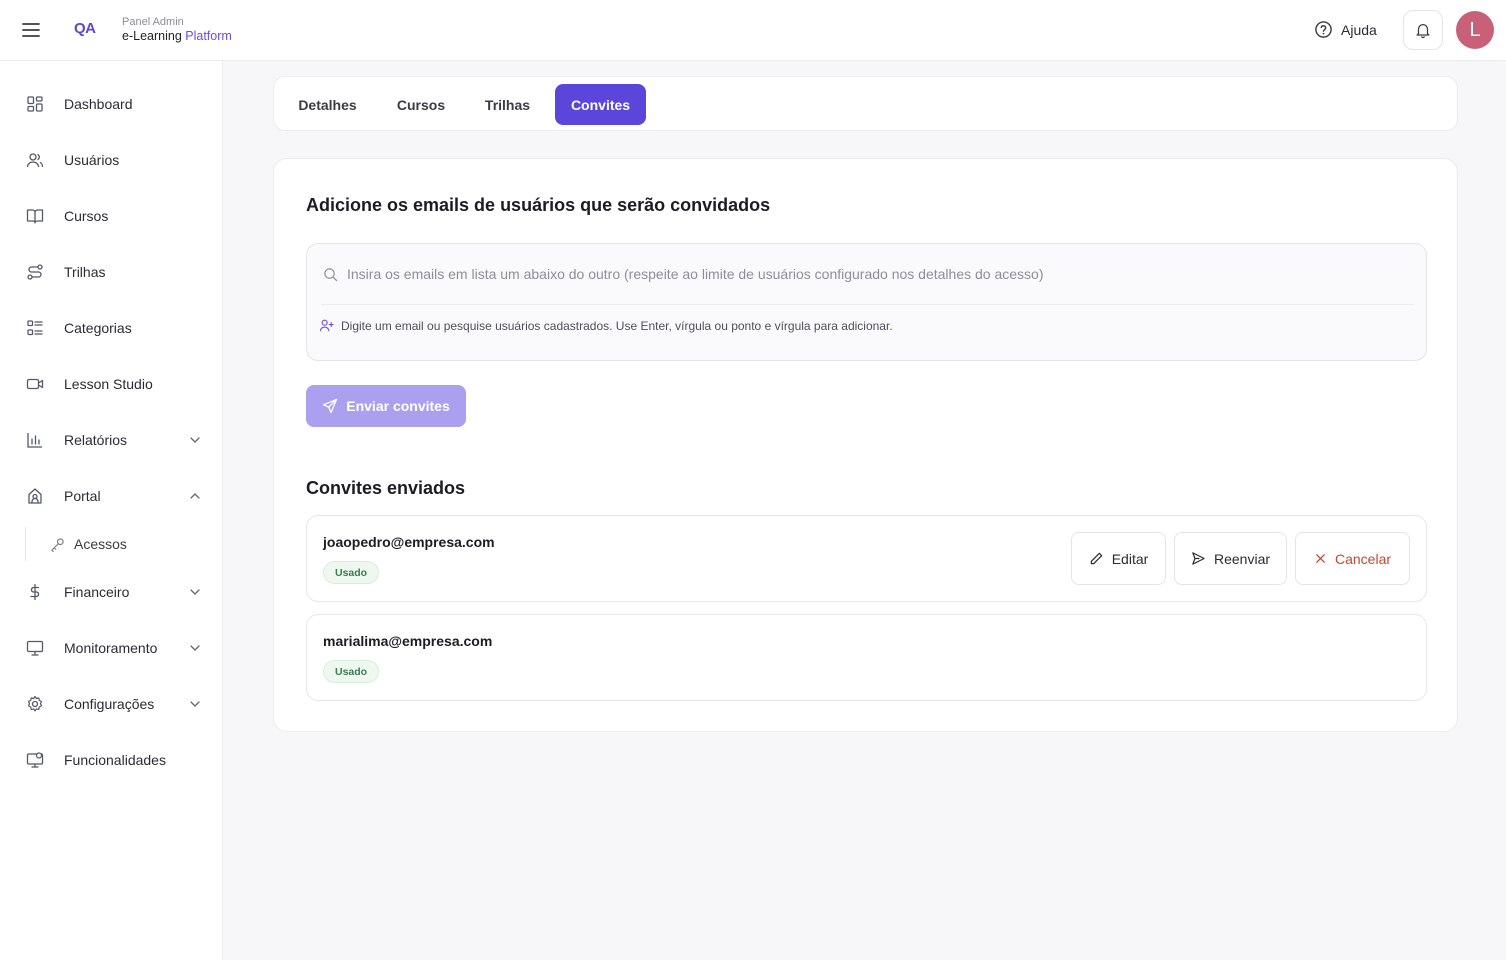 The height and width of the screenshot is (960, 1506). Describe the element at coordinates (98, 328) in the screenshot. I see `sidebar-item-label: Categorias` at that location.